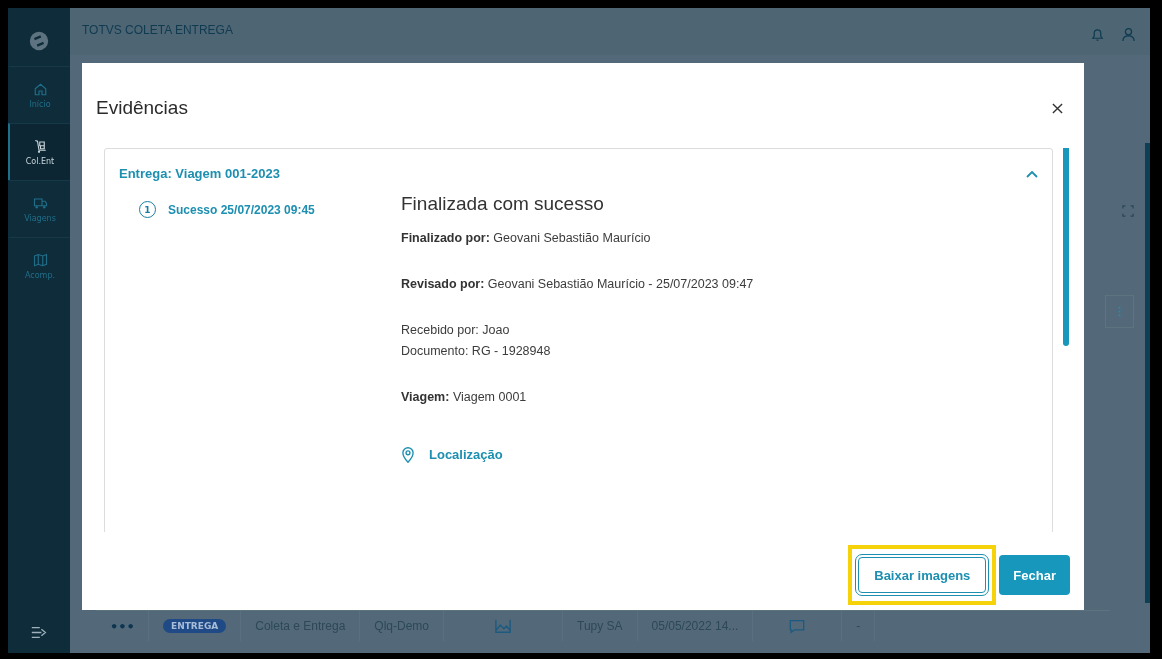 The height and width of the screenshot is (659, 1162). I want to click on close-dialog-button: Fechar, so click(1034, 575).